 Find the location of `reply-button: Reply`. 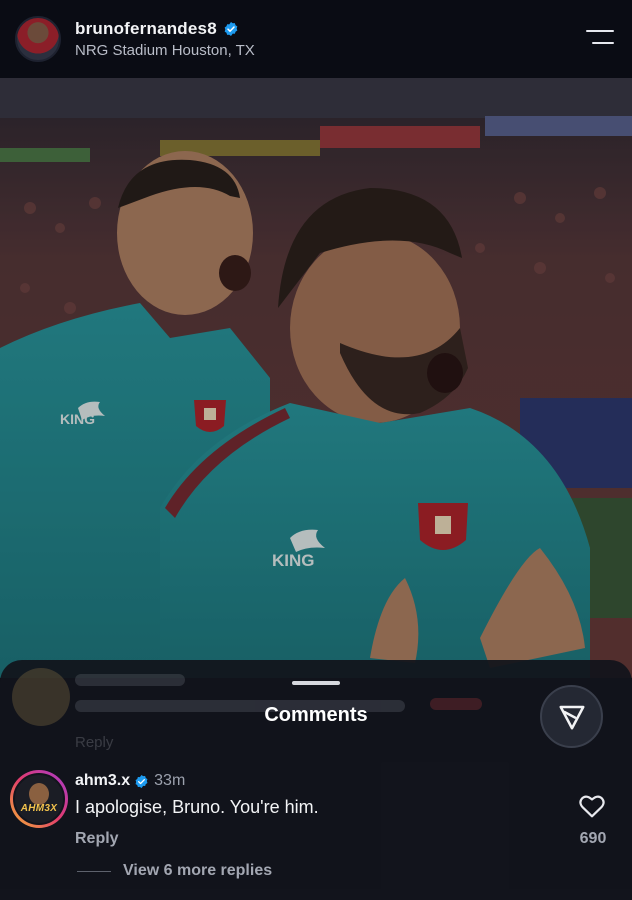

reply-button: Reply is located at coordinates (97, 839).